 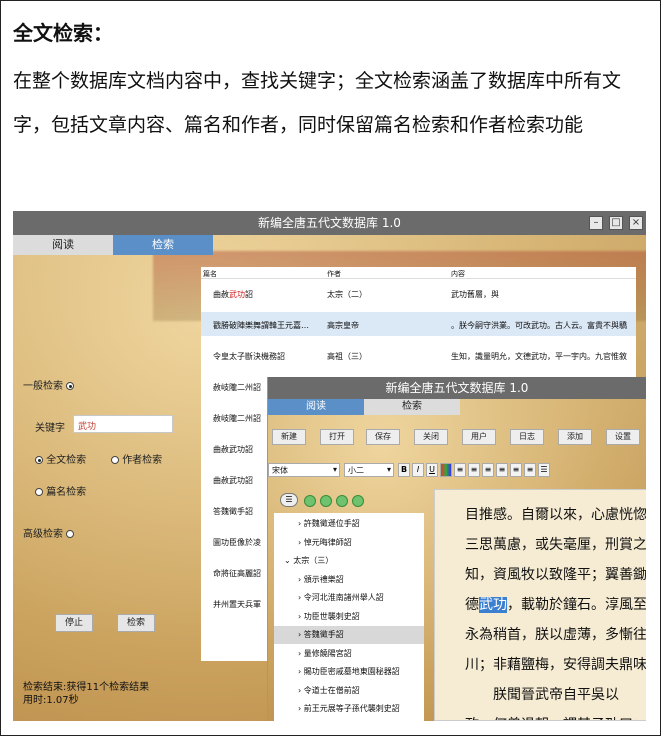 What do you see at coordinates (539, 325) in the screenshot?
I see `row-content: 。朕今嗣守洪業。可改武功。古人云。富貴不與驕` at bounding box center [539, 325].